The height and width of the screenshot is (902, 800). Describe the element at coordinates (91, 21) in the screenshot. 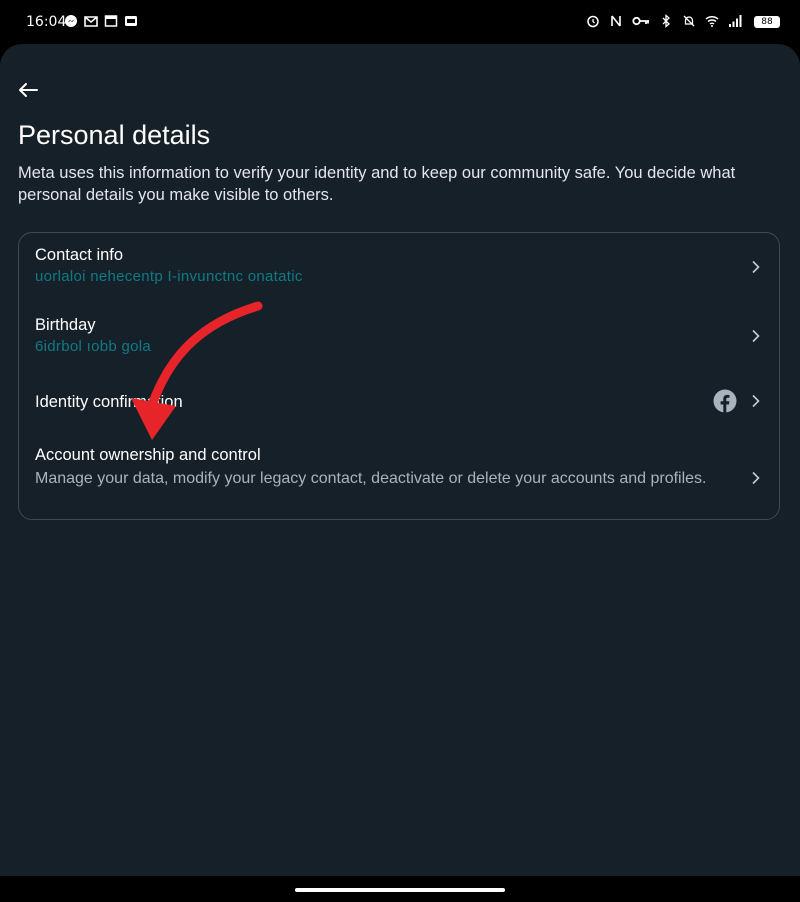

I see `gmail-icon` at that location.